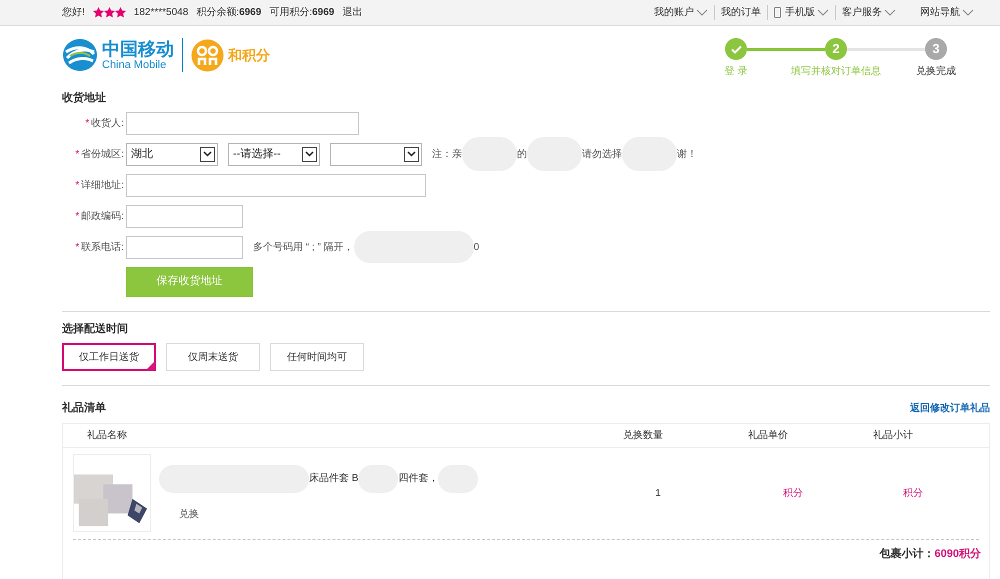 The image size is (1000, 579). I want to click on gift-name-text: 四件套，, so click(418, 479).